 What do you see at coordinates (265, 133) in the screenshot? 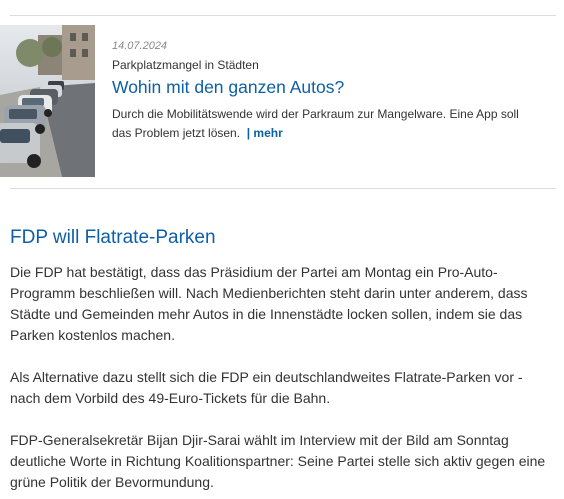
I see `more-link: | mehr` at bounding box center [265, 133].